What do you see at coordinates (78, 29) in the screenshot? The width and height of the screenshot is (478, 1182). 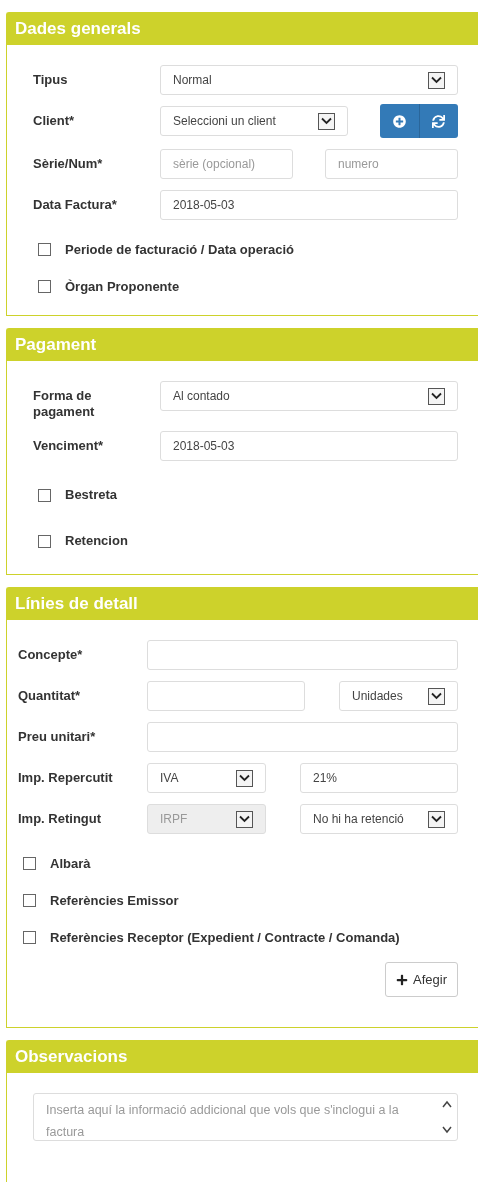 I see `panel-title: Dades generals` at bounding box center [78, 29].